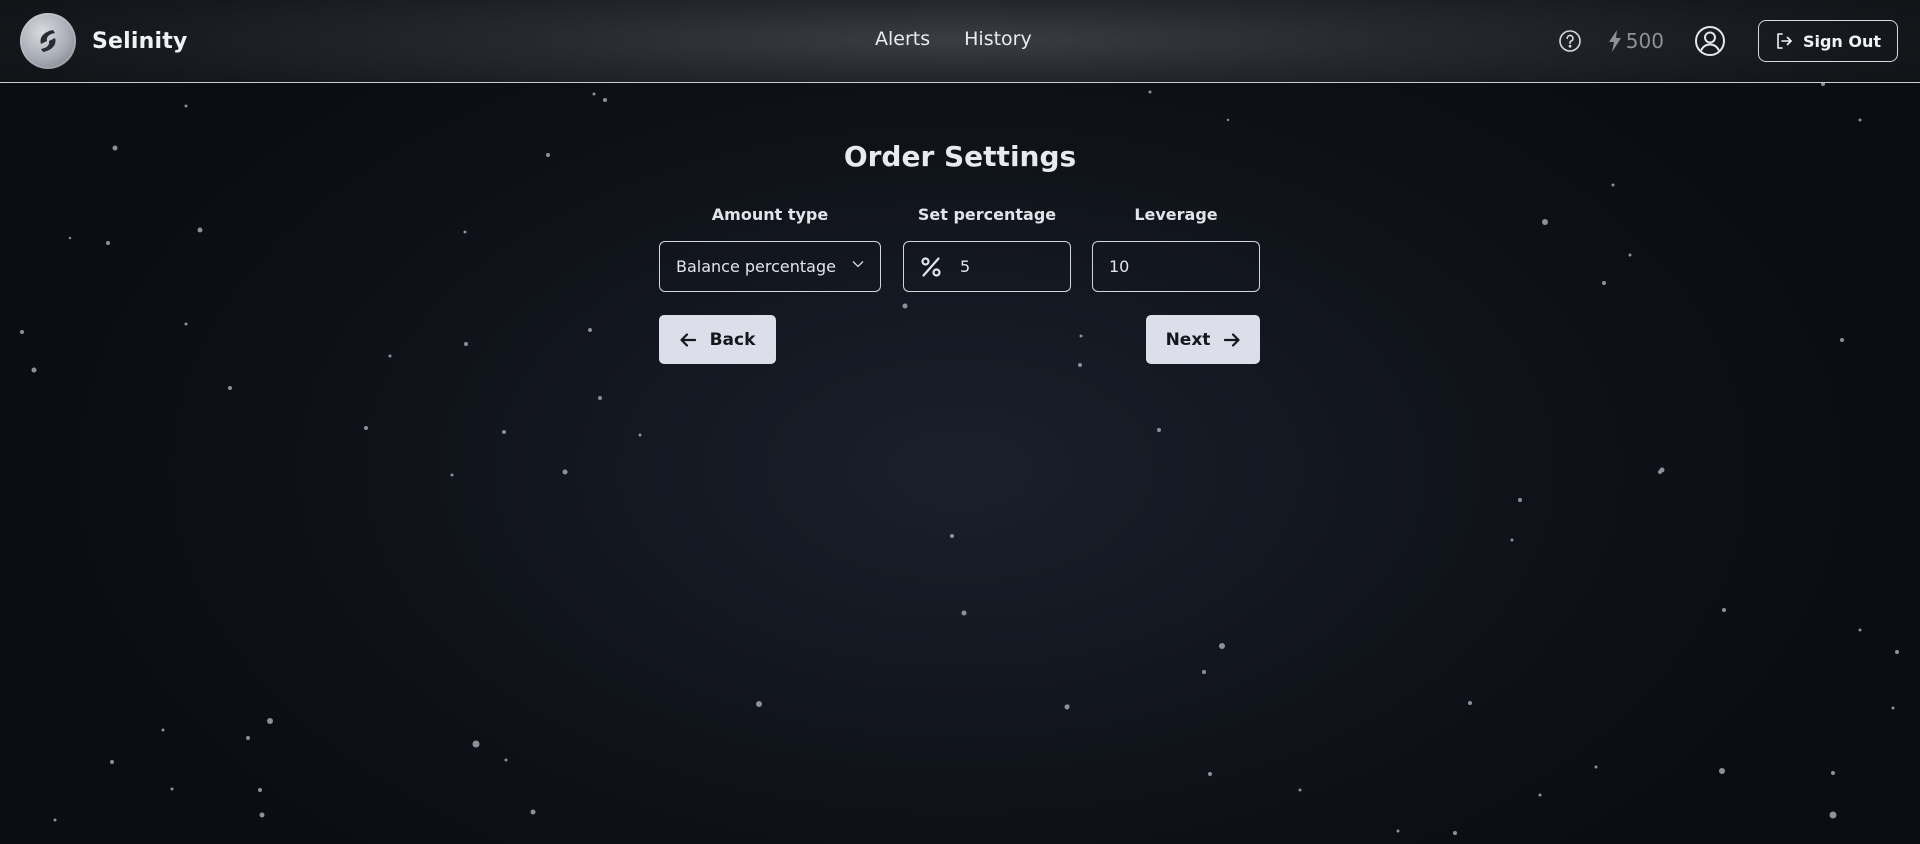 The image size is (1920, 844). I want to click on credits-value: 500, so click(1644, 41).